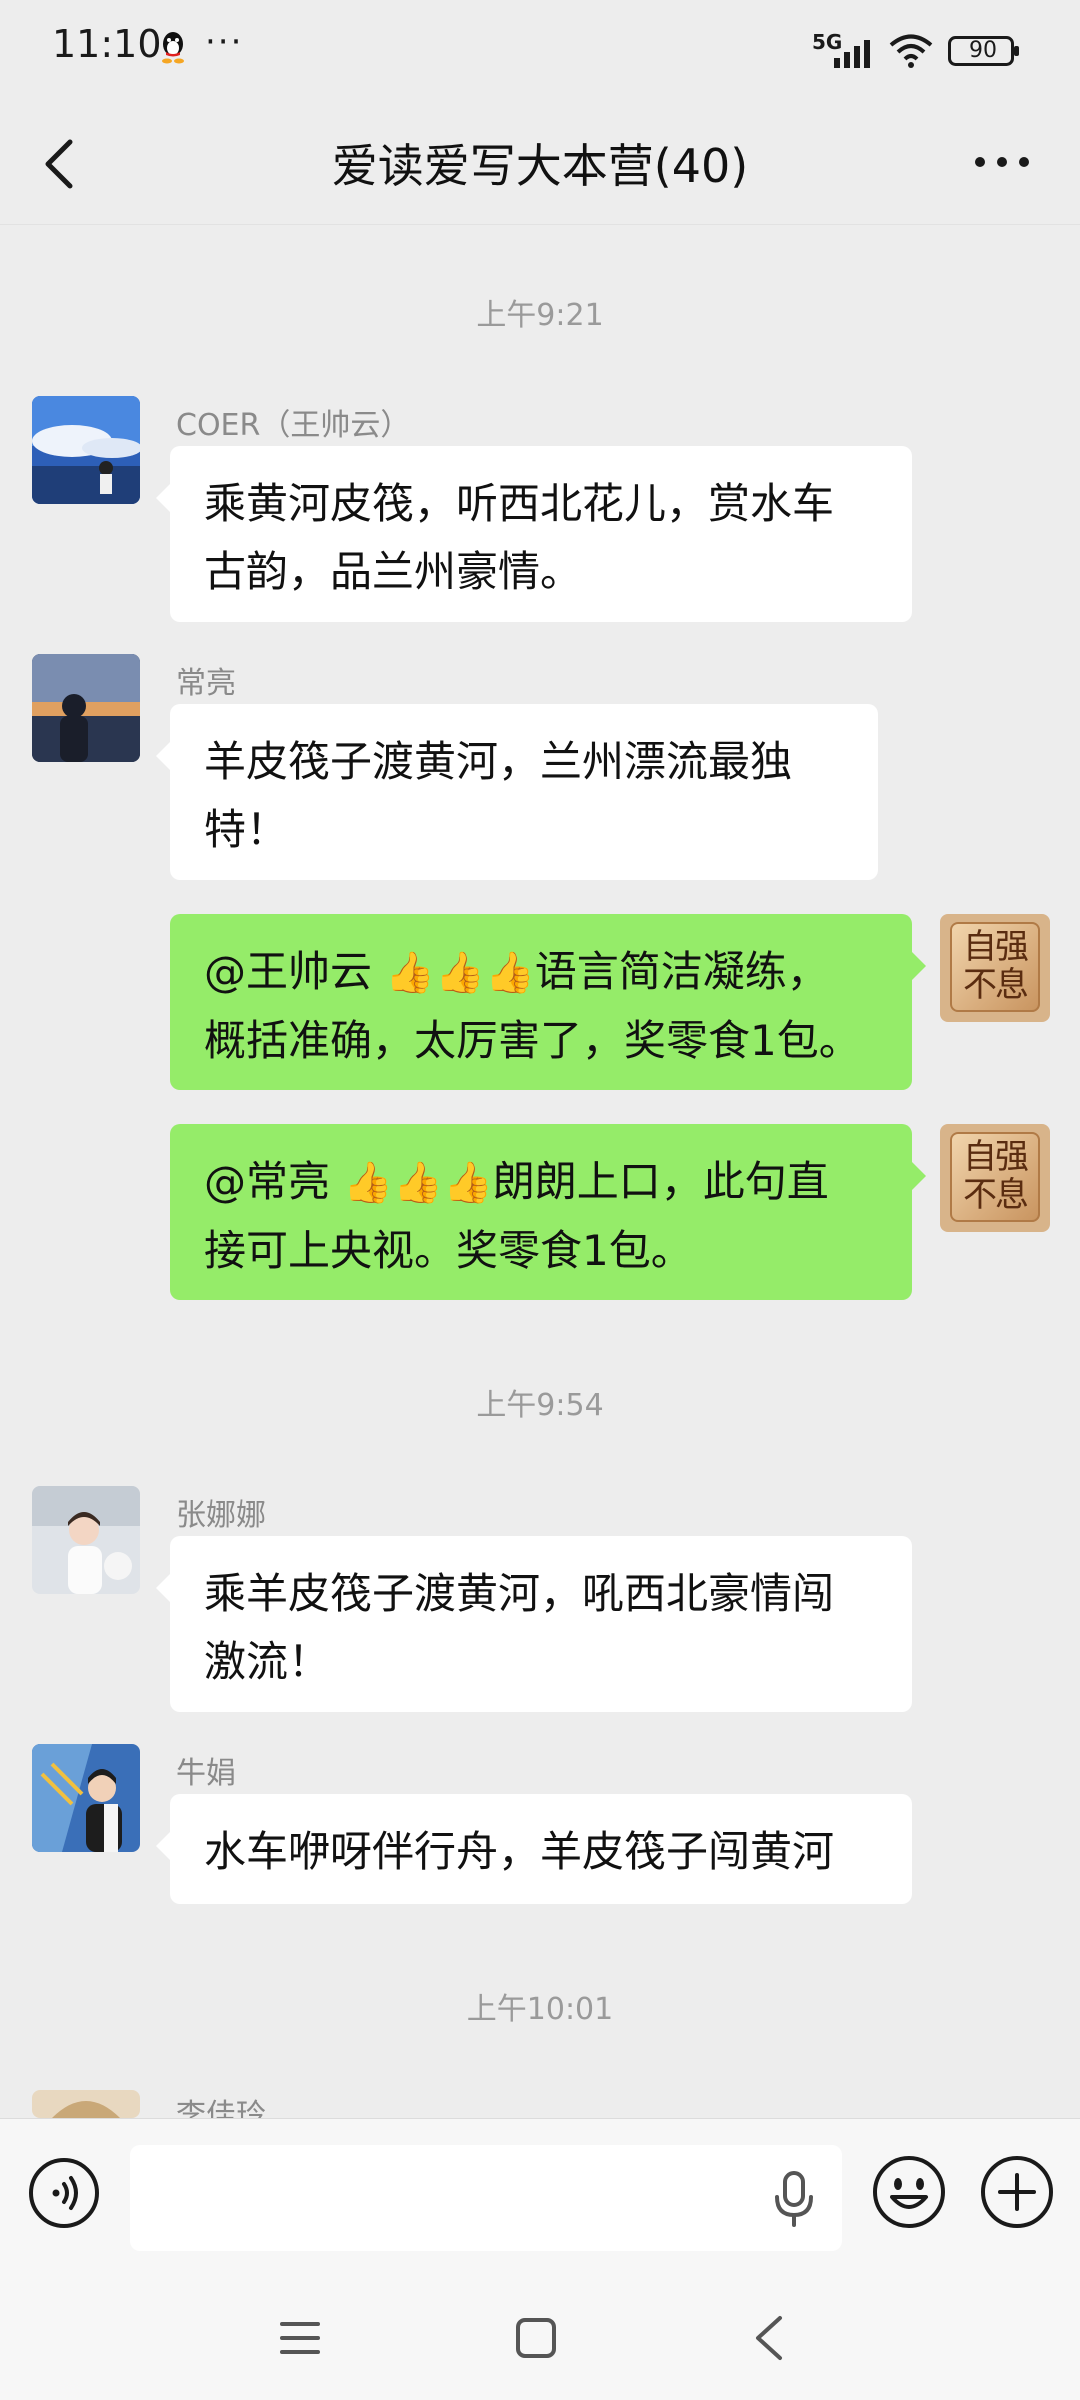 The height and width of the screenshot is (2400, 1080). Describe the element at coordinates (1002, 162) in the screenshot. I see `more-options-icon` at that location.